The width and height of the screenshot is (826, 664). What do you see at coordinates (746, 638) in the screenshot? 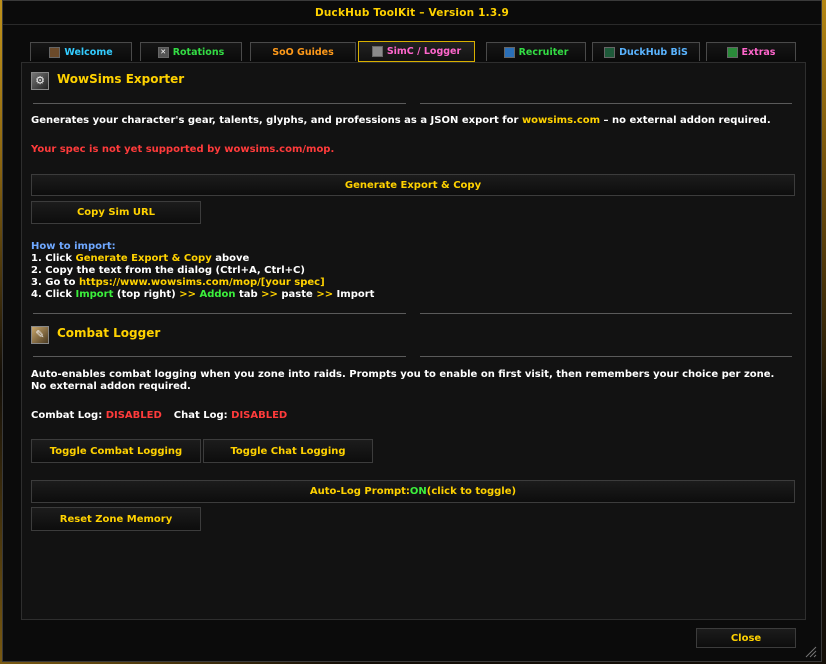
I see `close-button: Close` at bounding box center [746, 638].